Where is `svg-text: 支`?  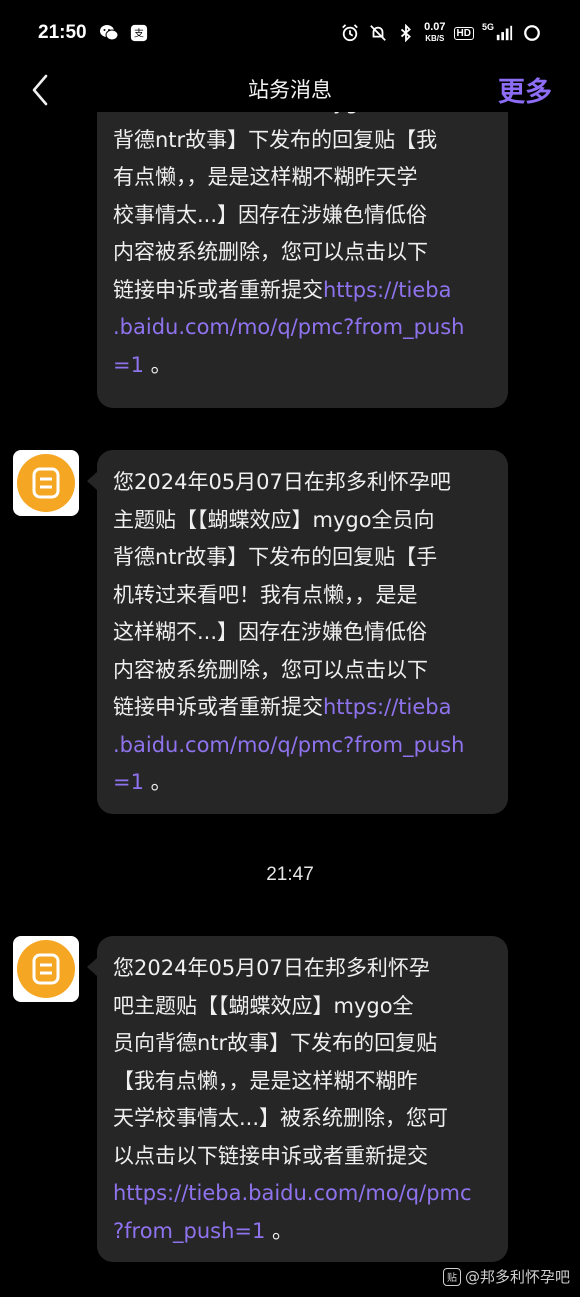
svg-text: 支 is located at coordinates (139, 34).